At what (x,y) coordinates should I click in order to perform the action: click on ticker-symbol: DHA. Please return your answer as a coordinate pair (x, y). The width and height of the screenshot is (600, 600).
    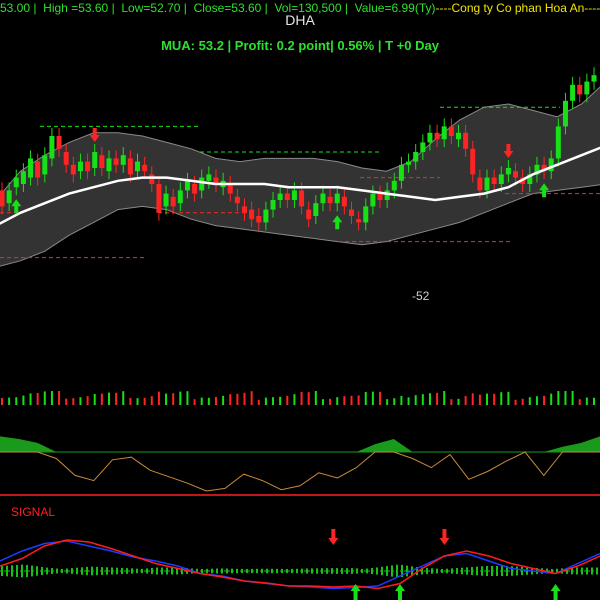
    Looking at the image, I should click on (300, 20).